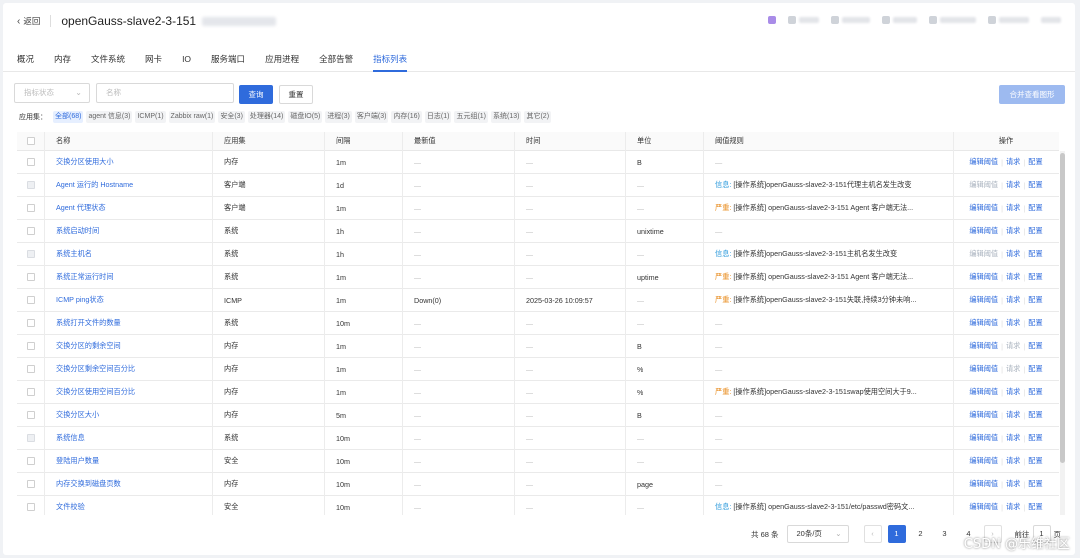 This screenshot has width=1080, height=558. Describe the element at coordinates (165, 93) in the screenshot. I see `name-input: 名称` at that location.